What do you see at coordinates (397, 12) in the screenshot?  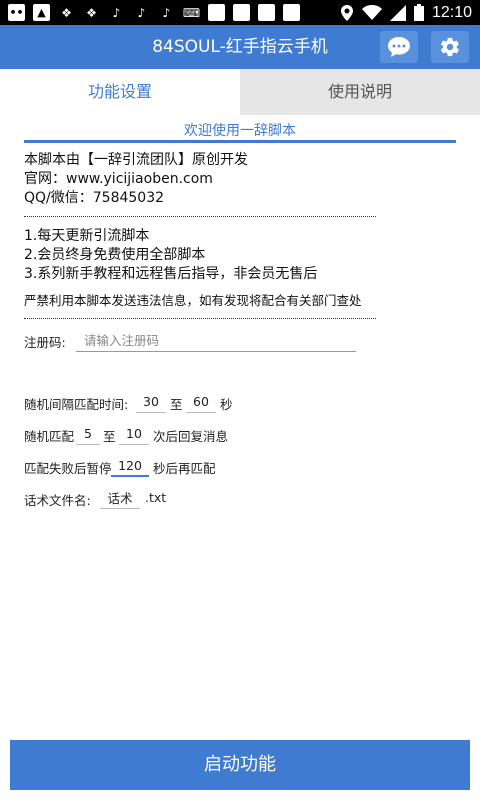 I see `signal-icon` at bounding box center [397, 12].